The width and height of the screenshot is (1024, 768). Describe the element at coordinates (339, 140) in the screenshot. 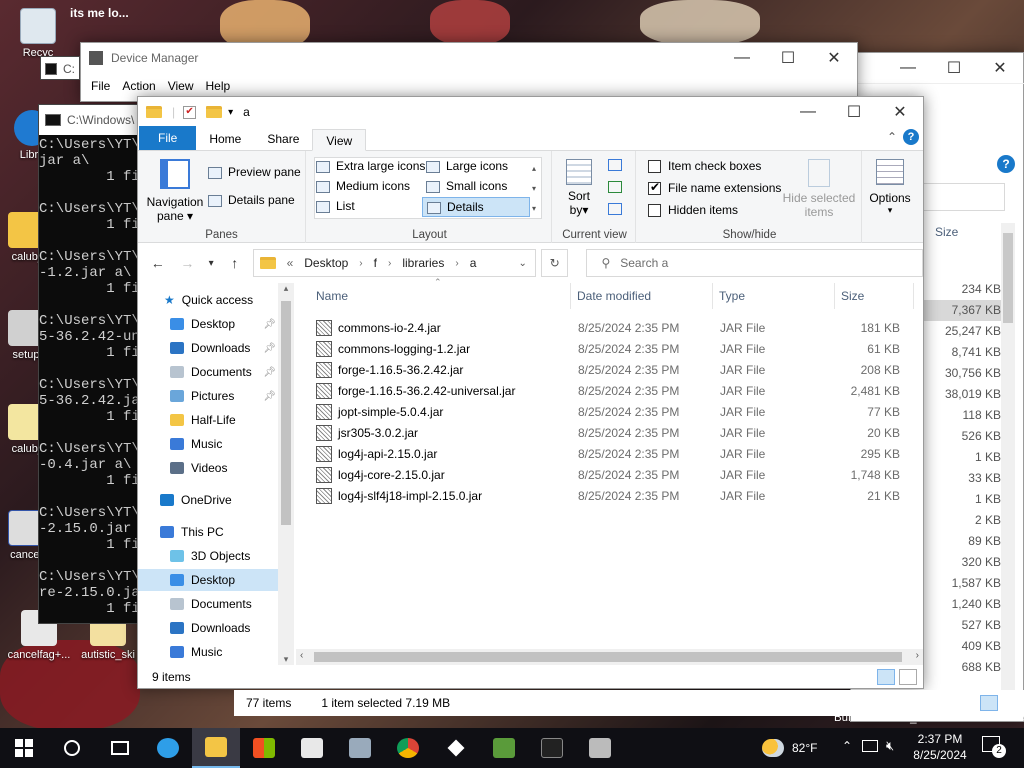

I see `tab-view: View` at that location.